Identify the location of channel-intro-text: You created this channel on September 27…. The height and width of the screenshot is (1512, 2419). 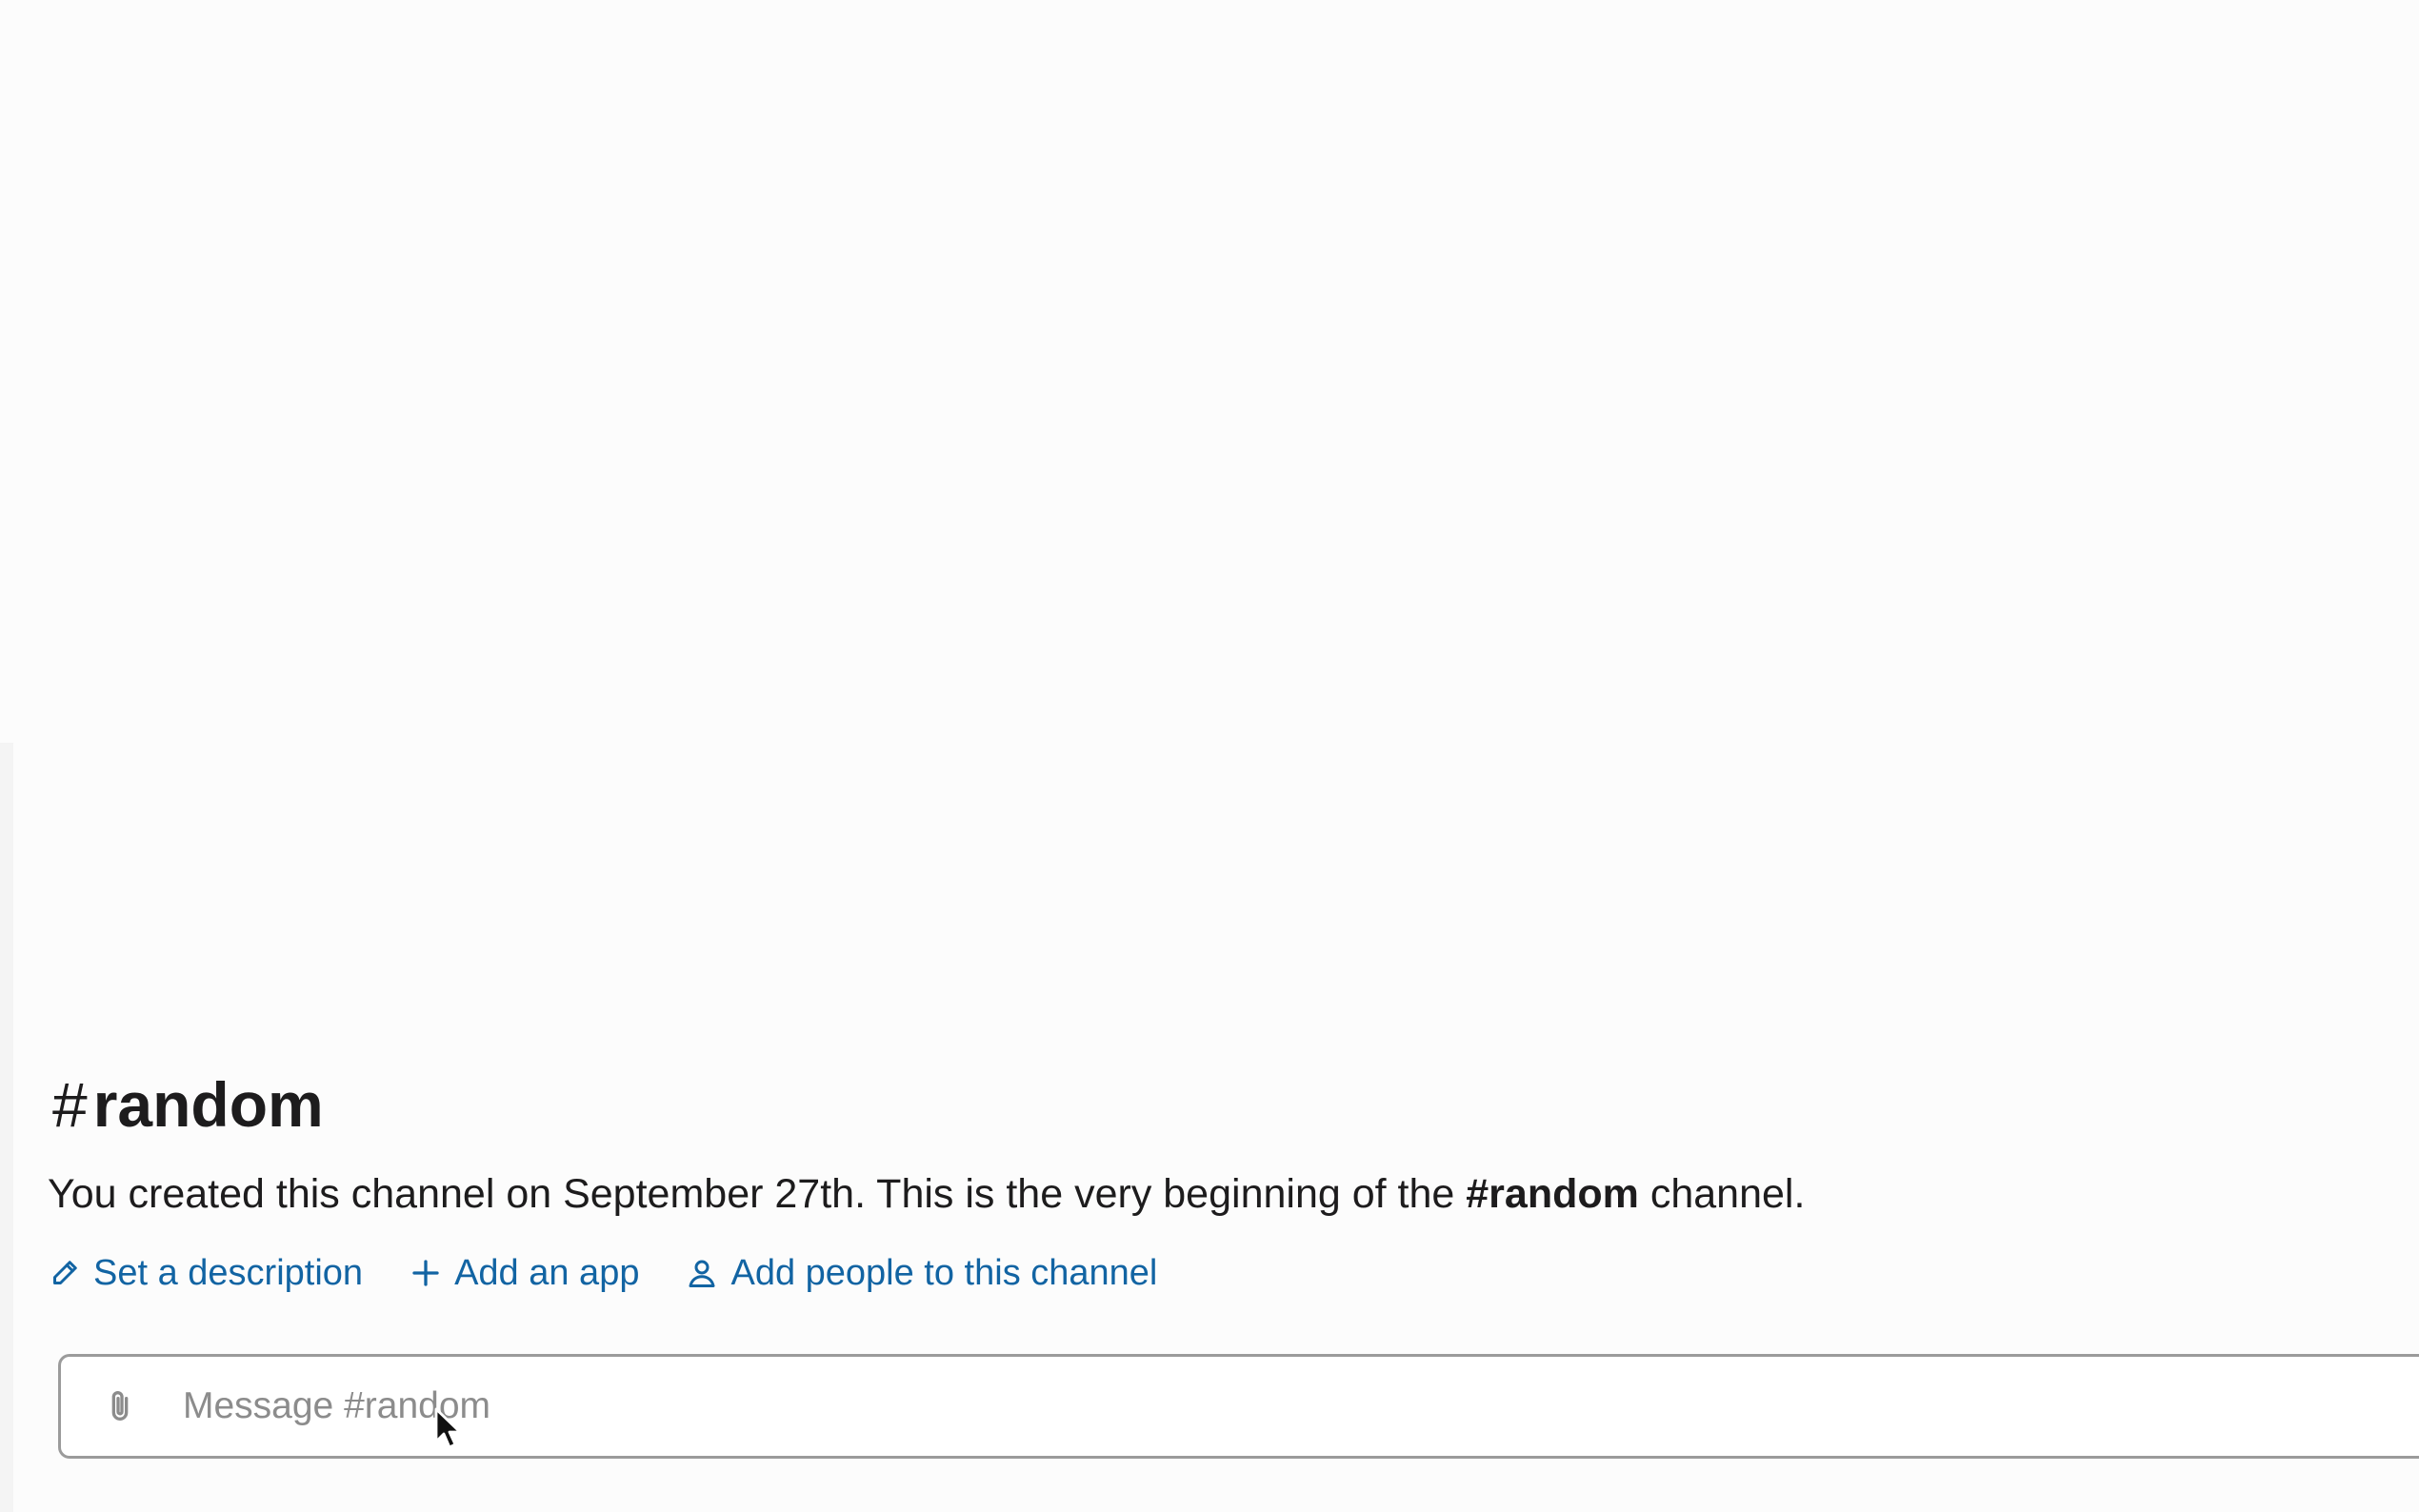
(1209, 1194).